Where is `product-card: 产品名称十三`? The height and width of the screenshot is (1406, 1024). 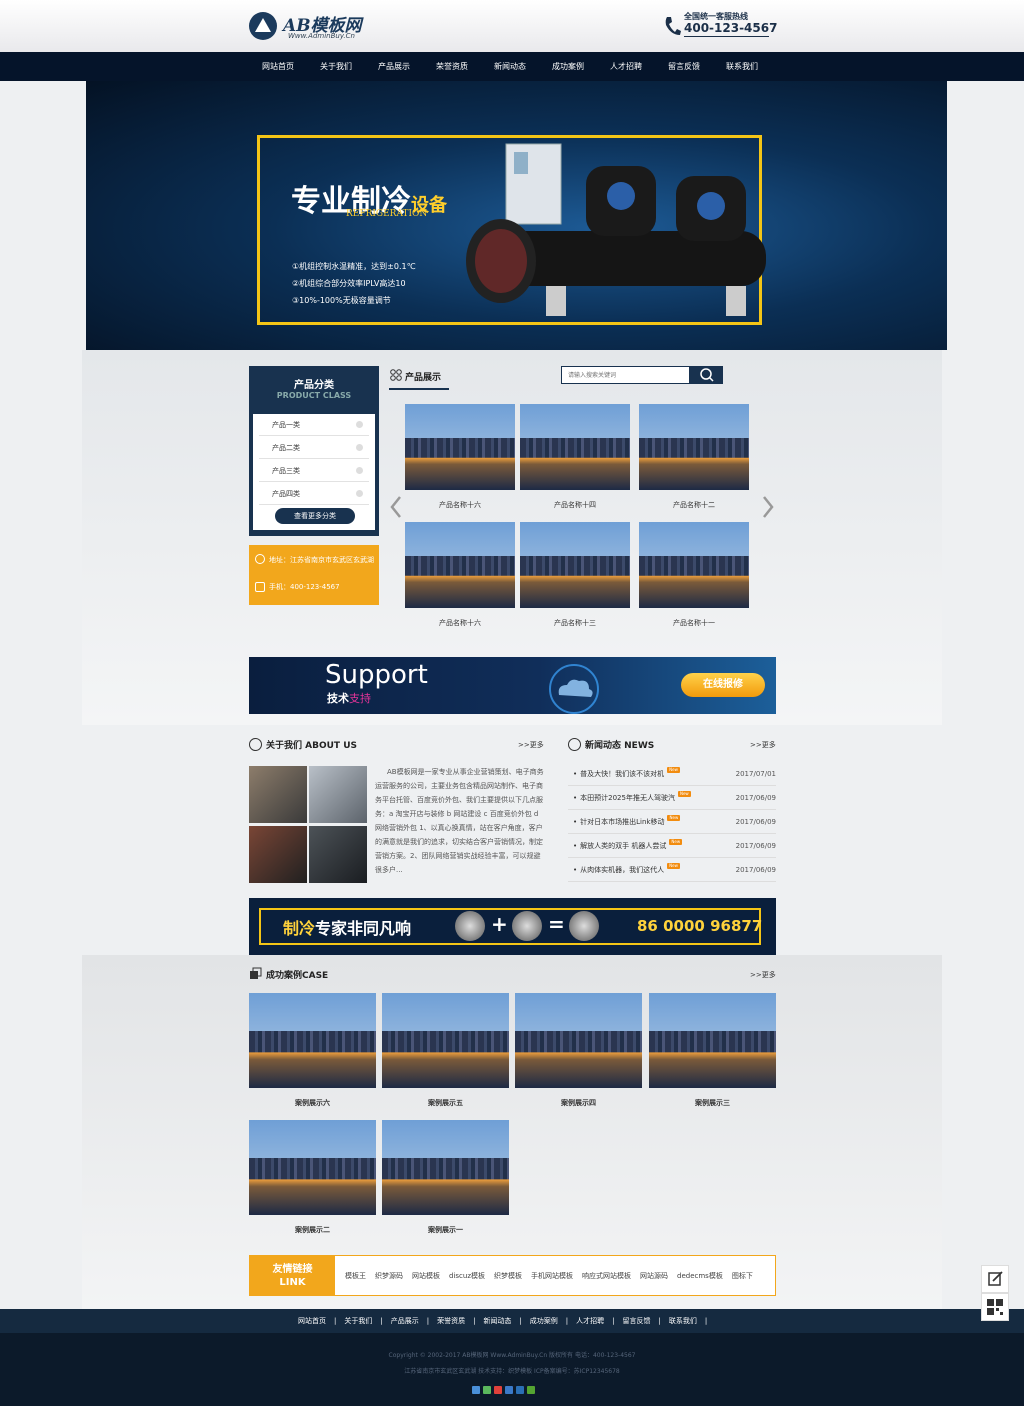
product-card: 产品名称十三 is located at coordinates (575, 575).